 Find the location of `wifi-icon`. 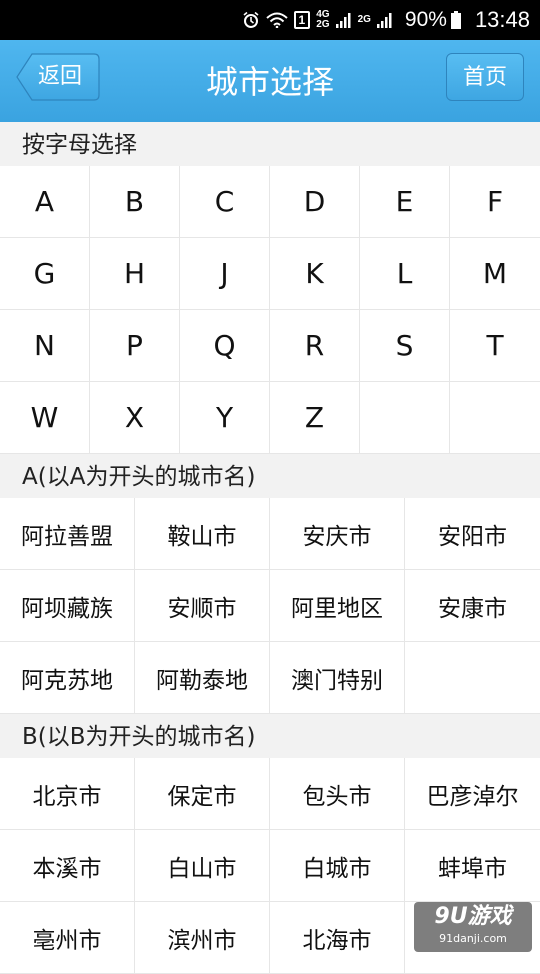

wifi-icon is located at coordinates (276, 20).